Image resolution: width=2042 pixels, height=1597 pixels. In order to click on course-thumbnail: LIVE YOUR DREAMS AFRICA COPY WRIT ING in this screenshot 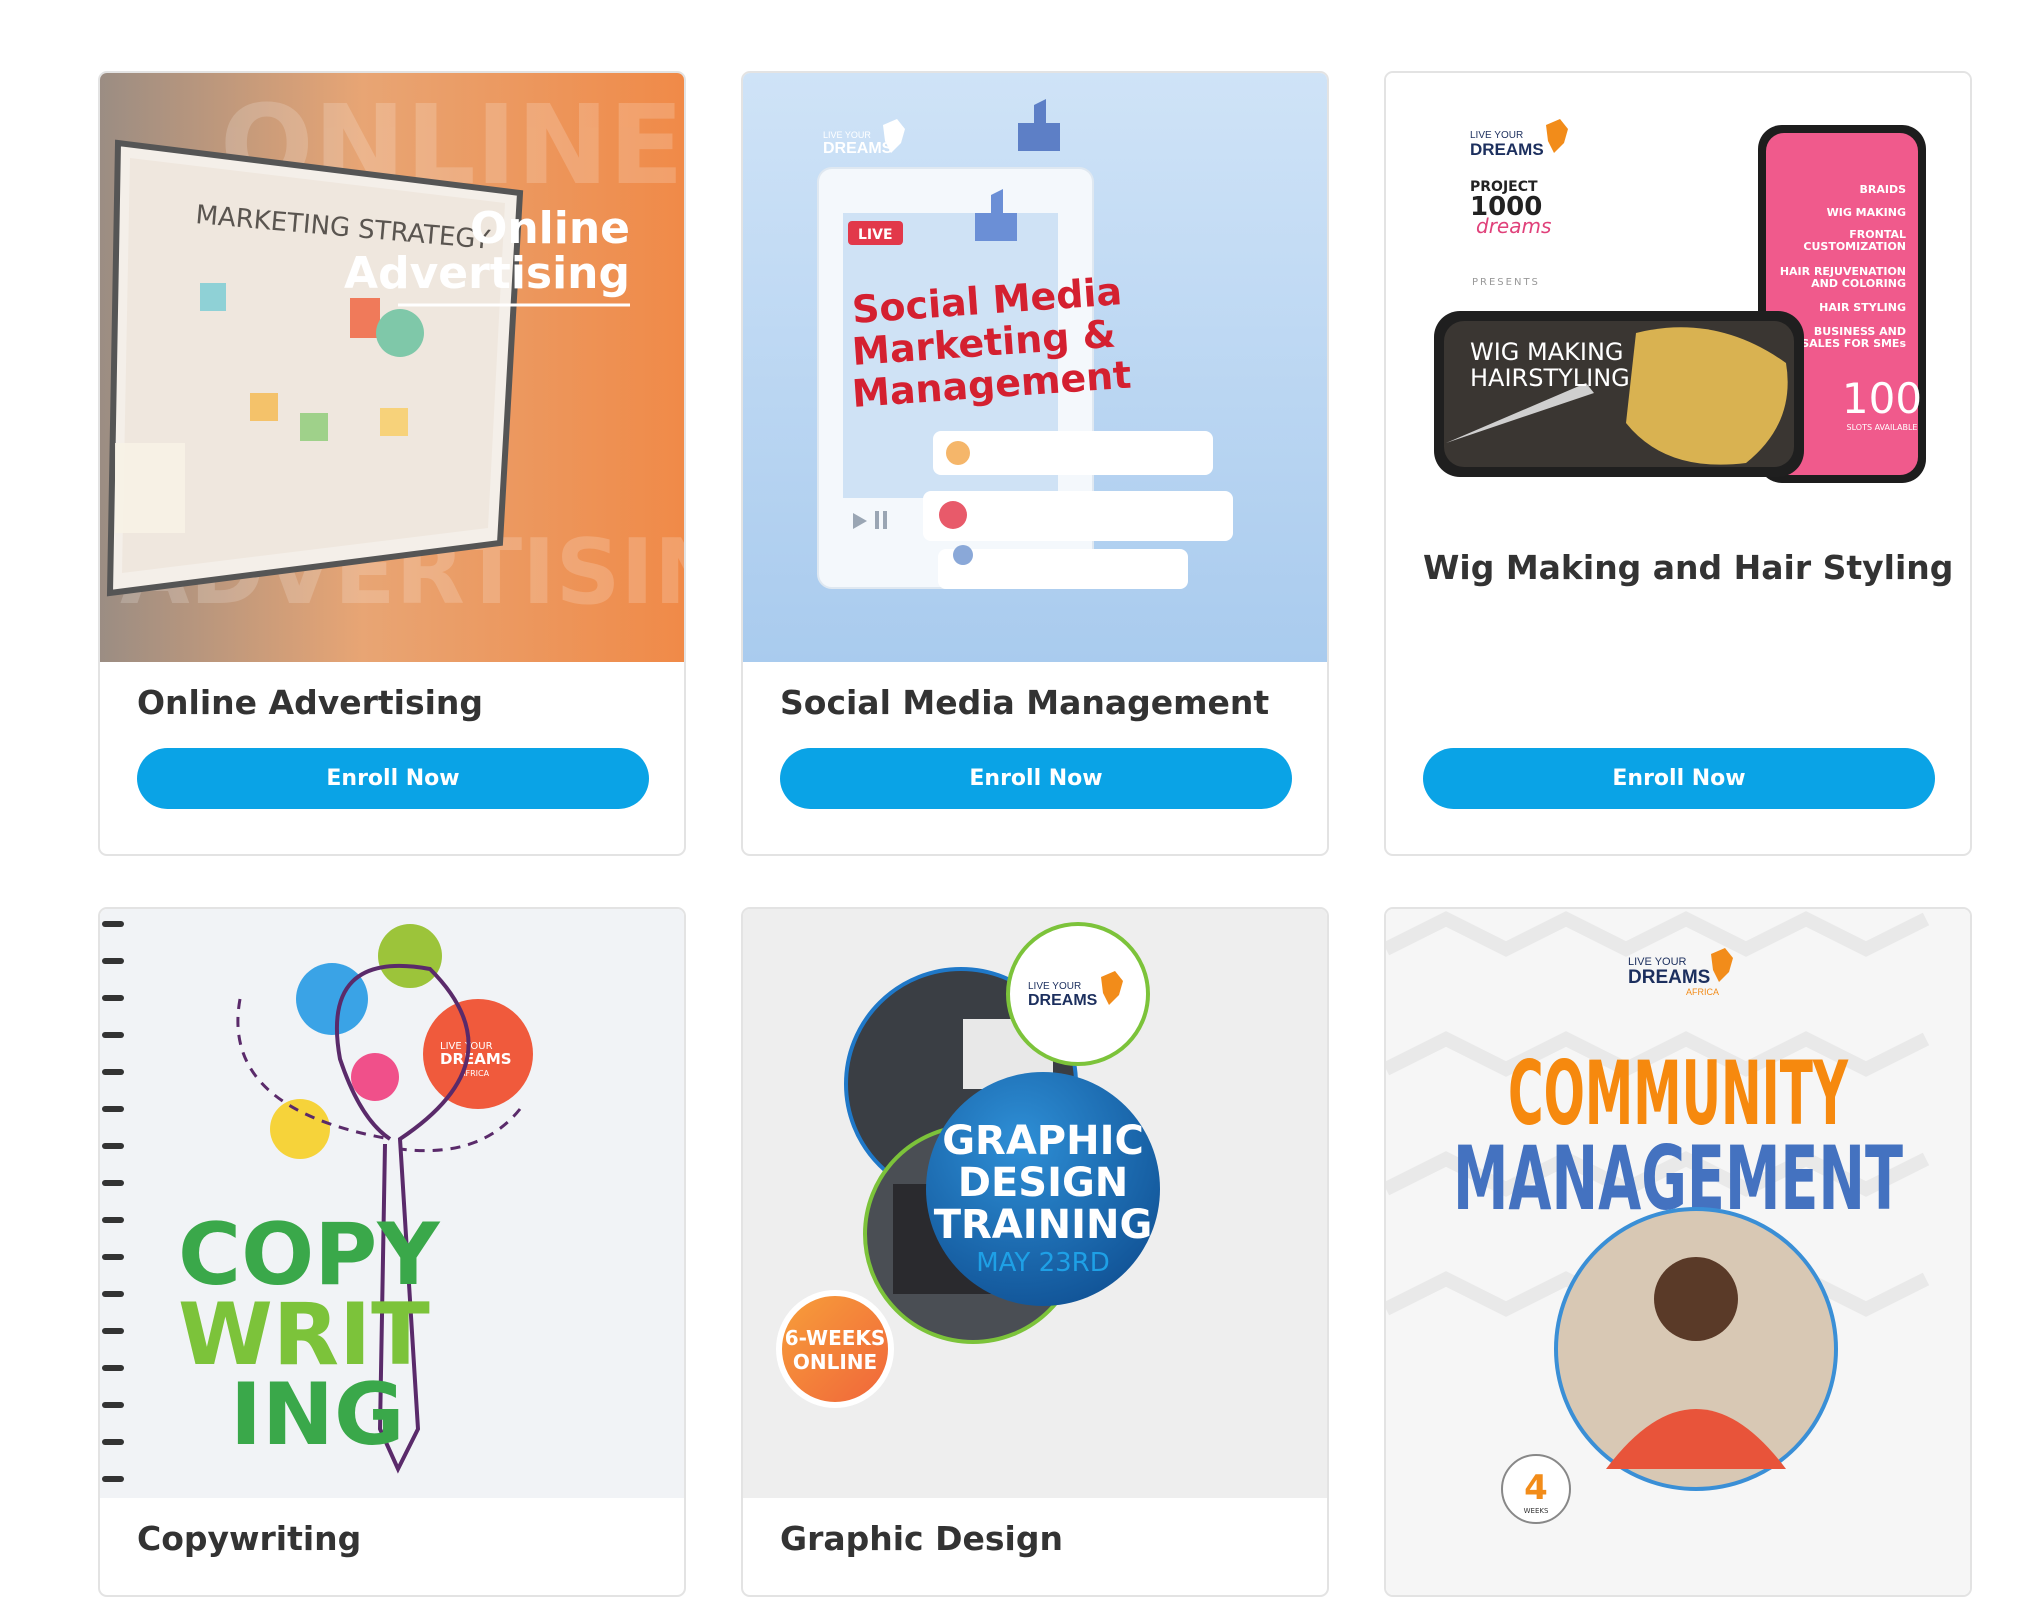, I will do `click(392, 1203)`.